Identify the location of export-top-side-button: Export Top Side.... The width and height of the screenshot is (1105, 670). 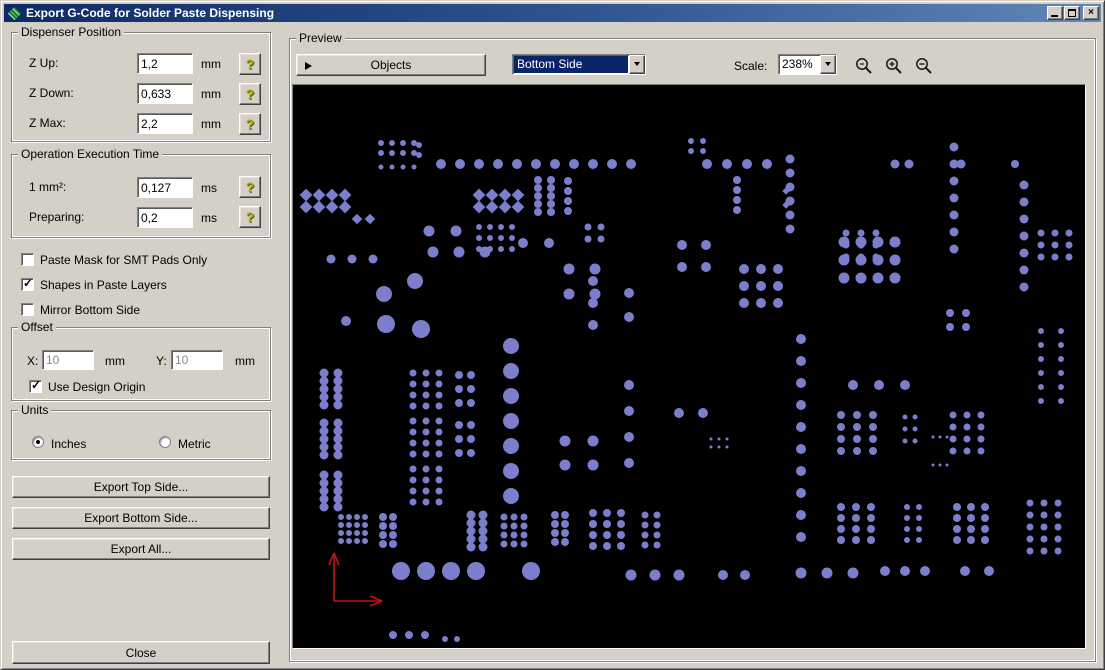
(141, 487).